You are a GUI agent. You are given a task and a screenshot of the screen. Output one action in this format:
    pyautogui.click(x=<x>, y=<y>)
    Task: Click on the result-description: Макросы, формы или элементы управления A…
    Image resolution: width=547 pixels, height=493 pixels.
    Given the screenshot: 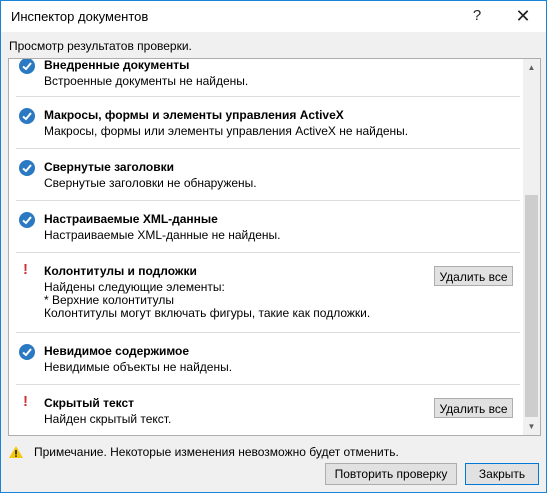 What is the action you would take?
    pyautogui.click(x=226, y=131)
    